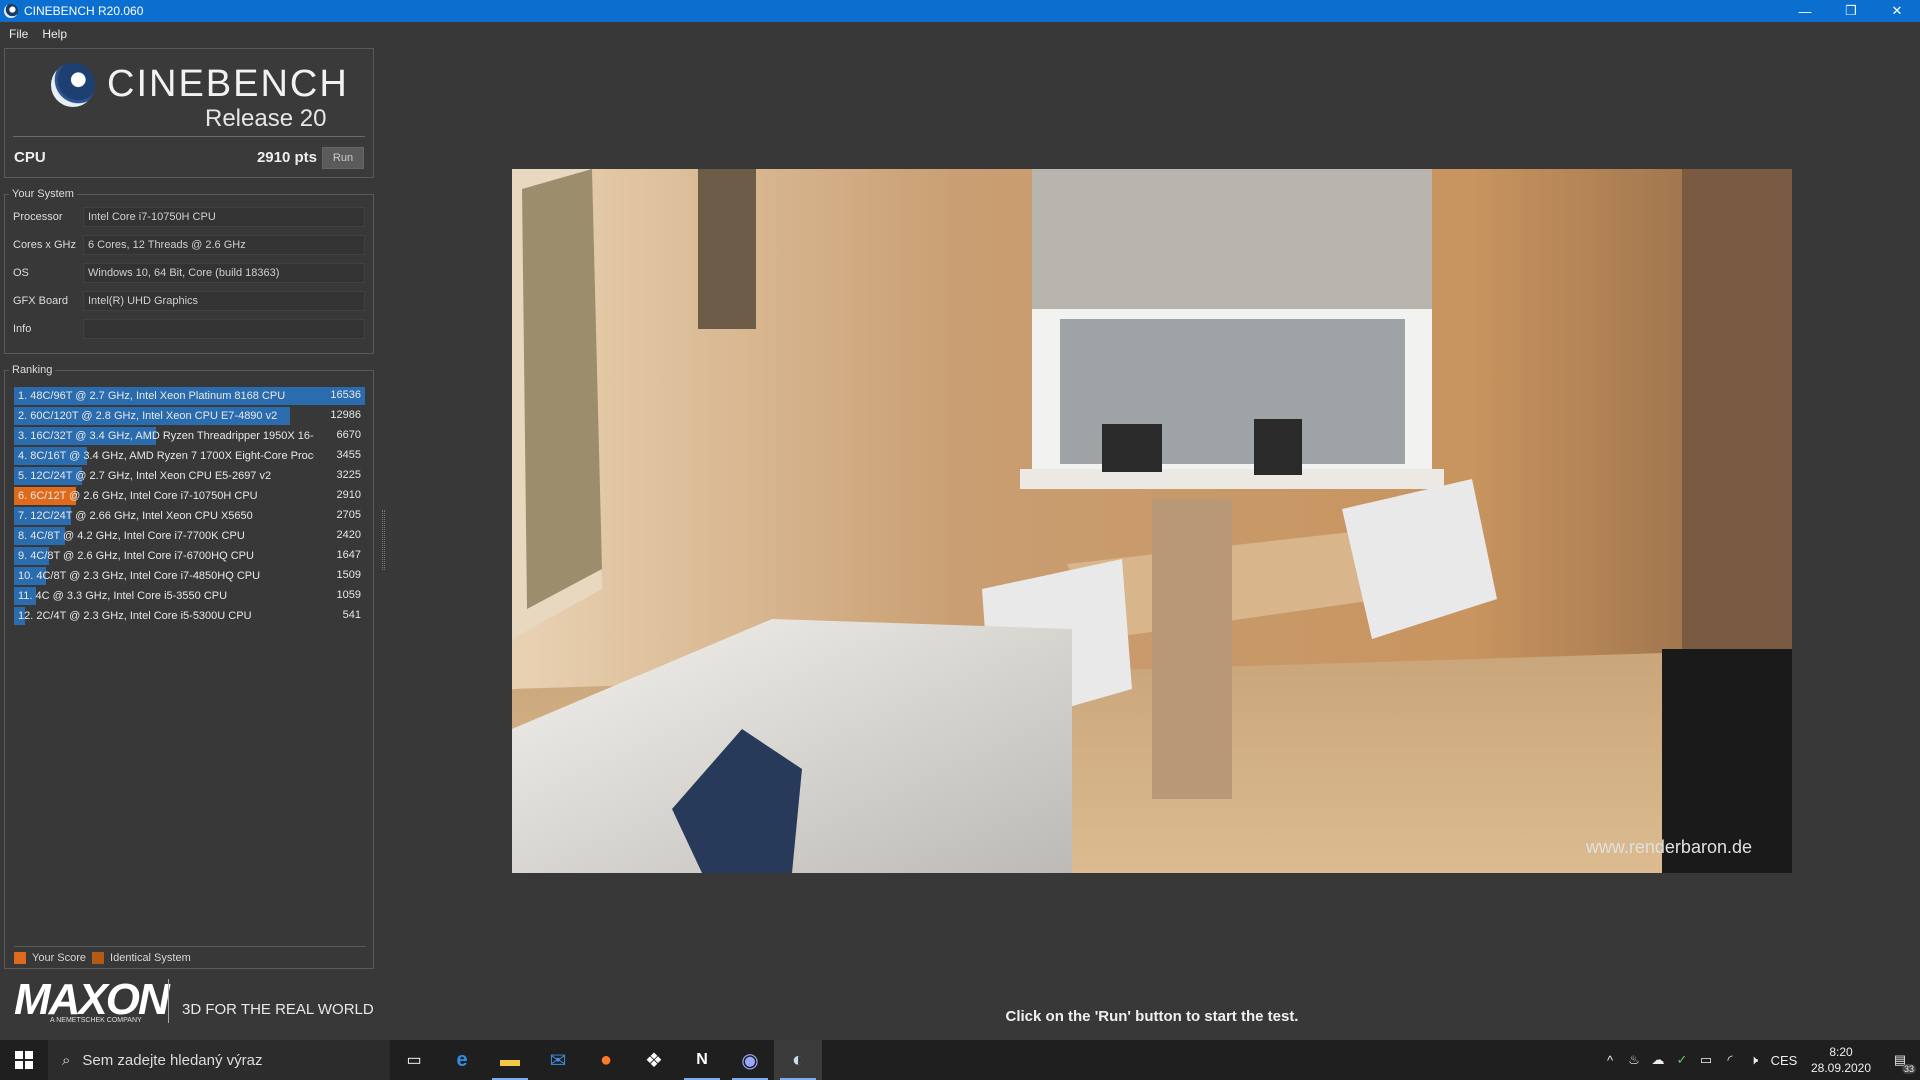 This screenshot has width=1920, height=1080. I want to click on legend-identical-system: Identical System, so click(150, 957).